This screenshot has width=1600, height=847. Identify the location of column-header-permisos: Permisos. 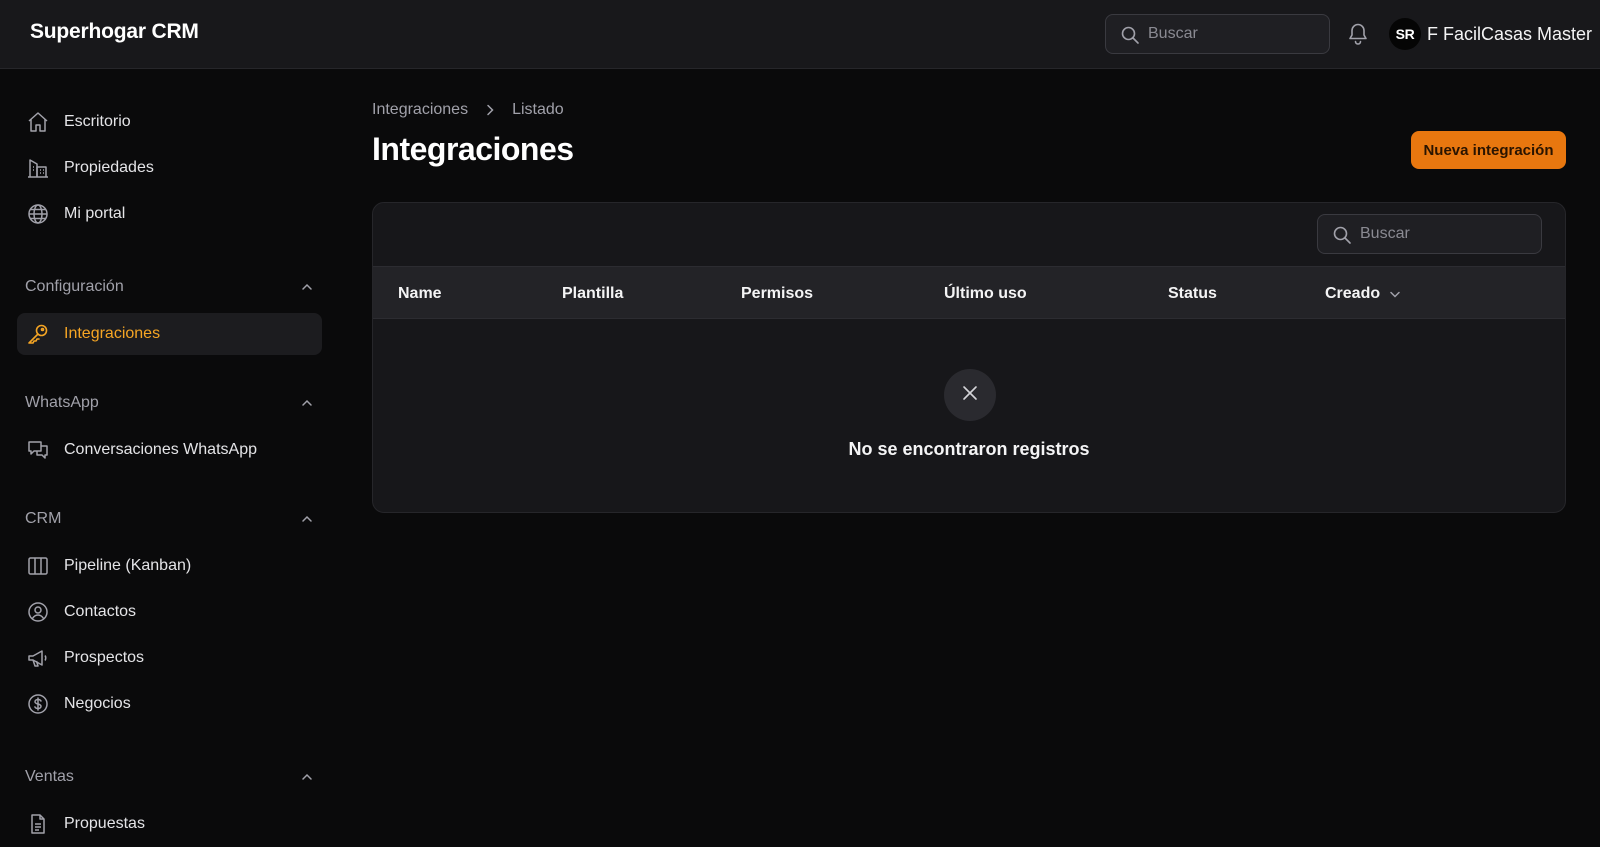
(777, 293).